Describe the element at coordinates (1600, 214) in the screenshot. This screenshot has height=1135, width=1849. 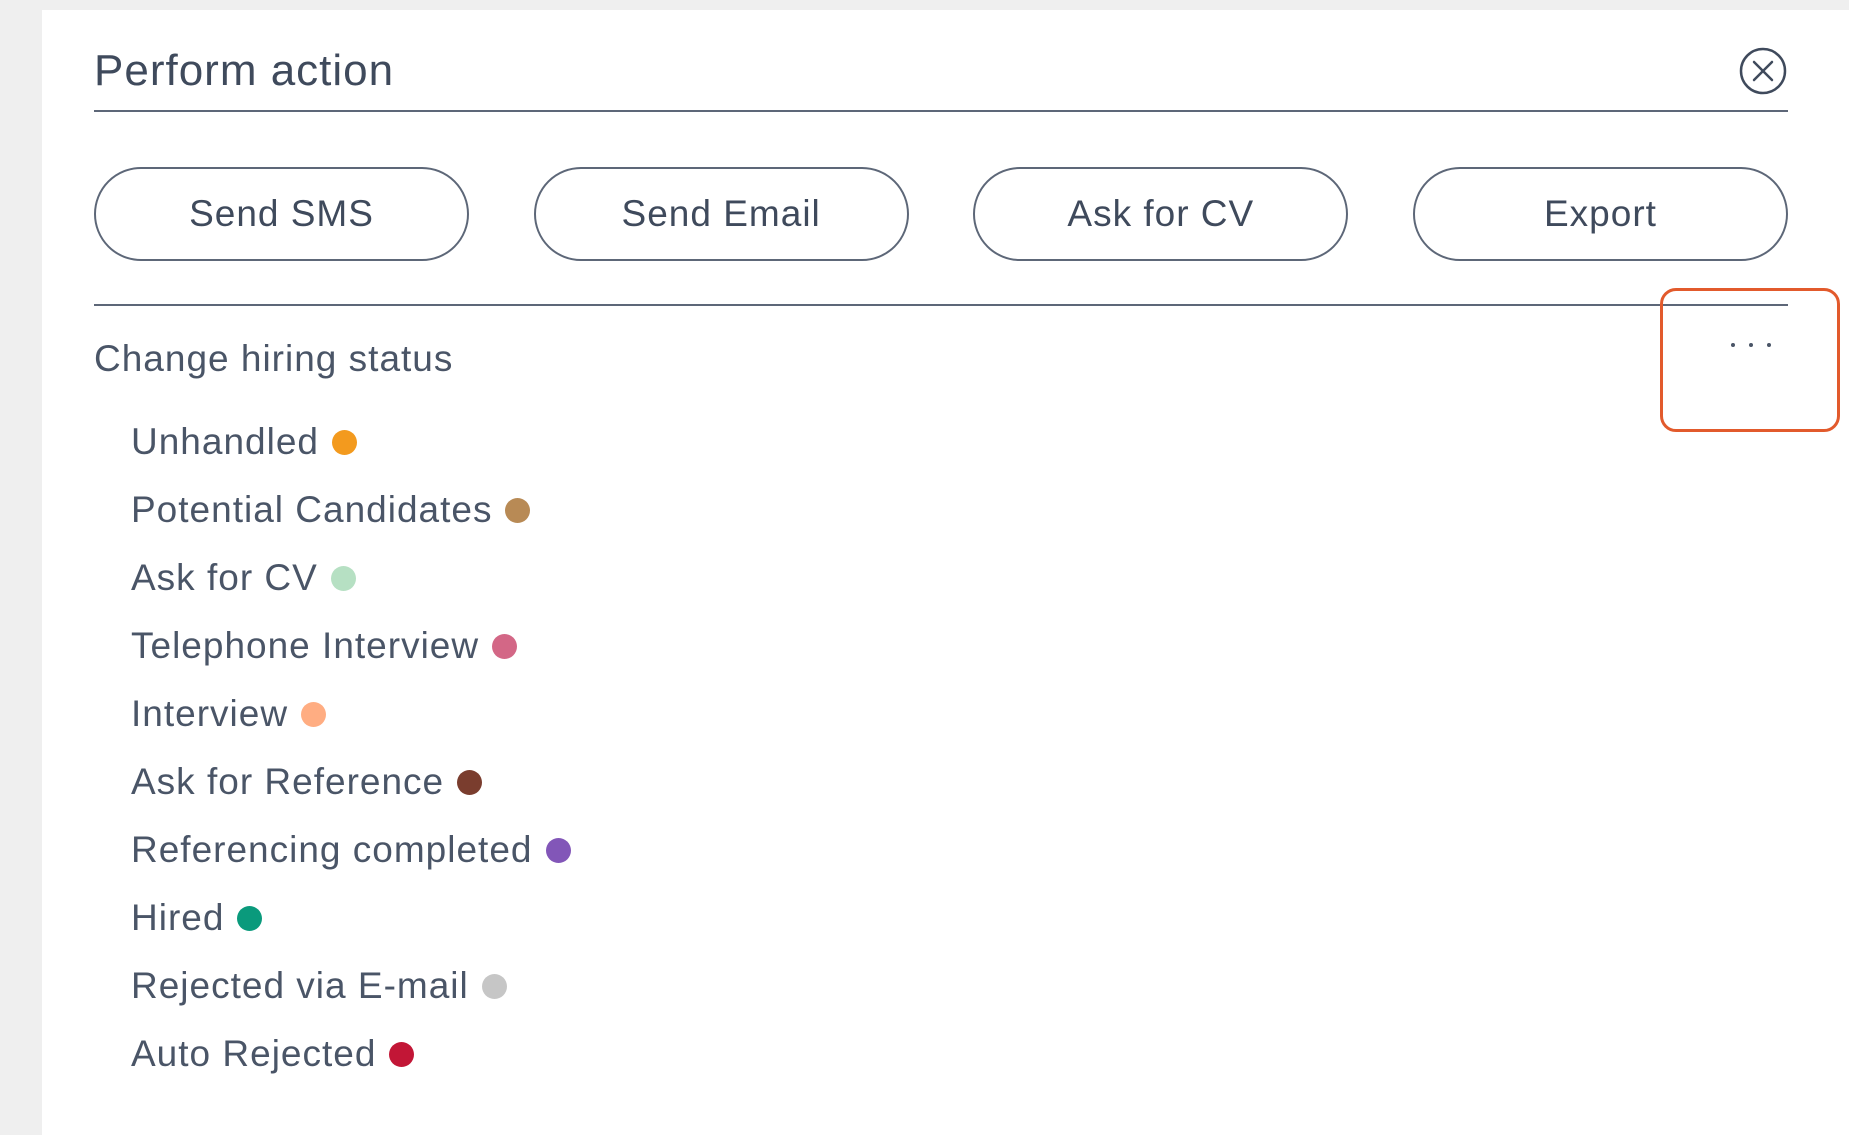
I see `export-button: Export` at that location.